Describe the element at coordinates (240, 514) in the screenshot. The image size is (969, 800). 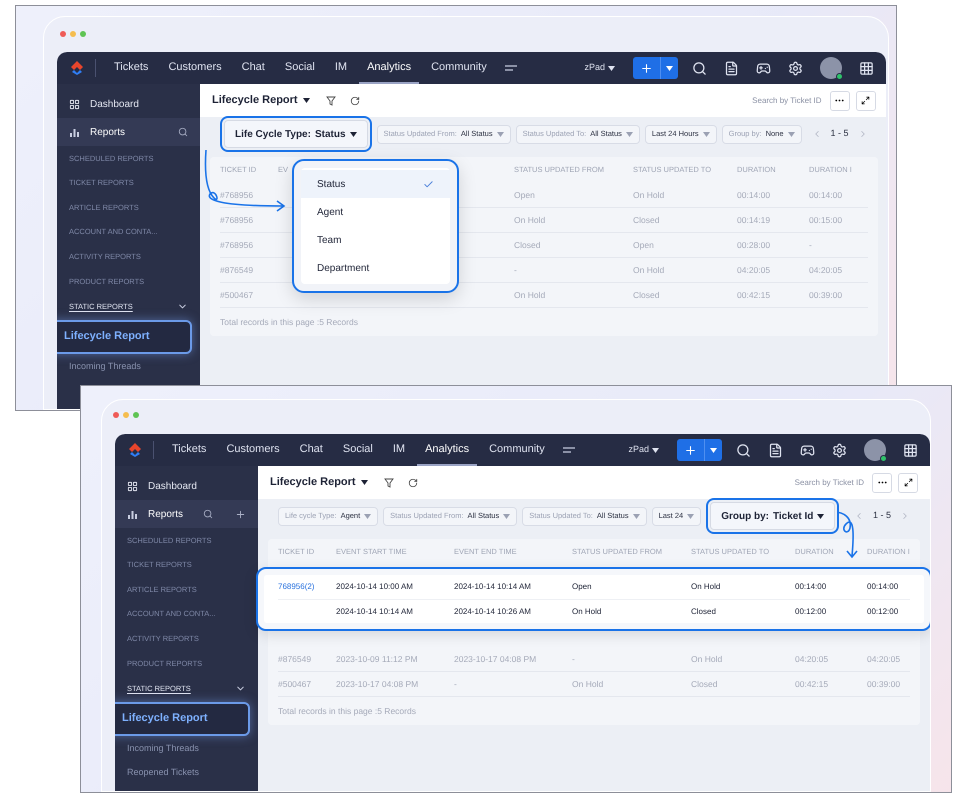
I see `add-icon` at that location.